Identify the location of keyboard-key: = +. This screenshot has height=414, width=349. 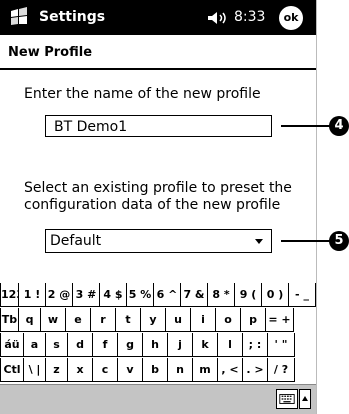
(280, 320).